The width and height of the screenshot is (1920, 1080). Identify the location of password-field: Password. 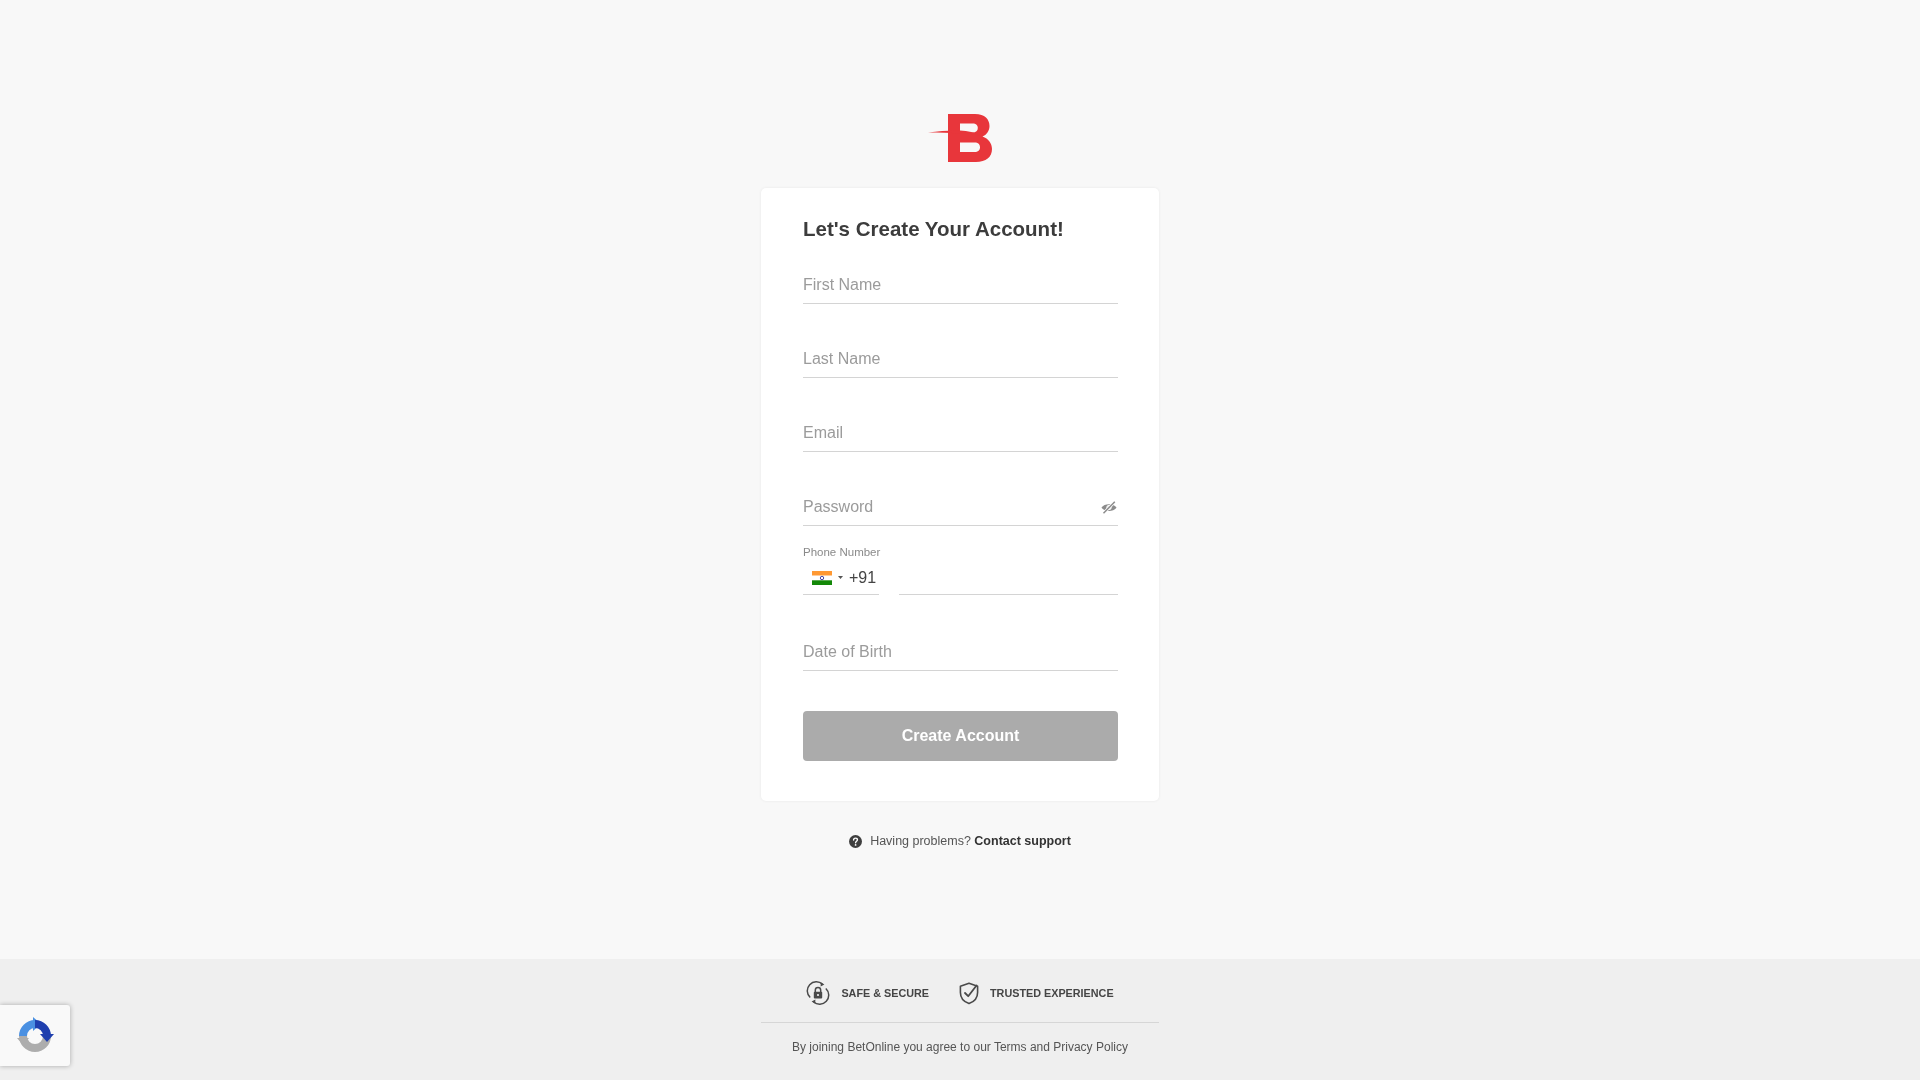
(960, 507).